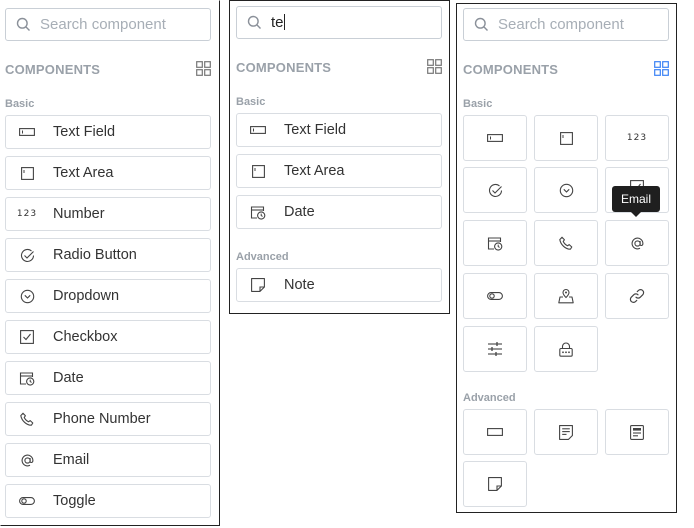 The image size is (694, 528). What do you see at coordinates (661, 68) in the screenshot?
I see `grid-view-icon-active` at bounding box center [661, 68].